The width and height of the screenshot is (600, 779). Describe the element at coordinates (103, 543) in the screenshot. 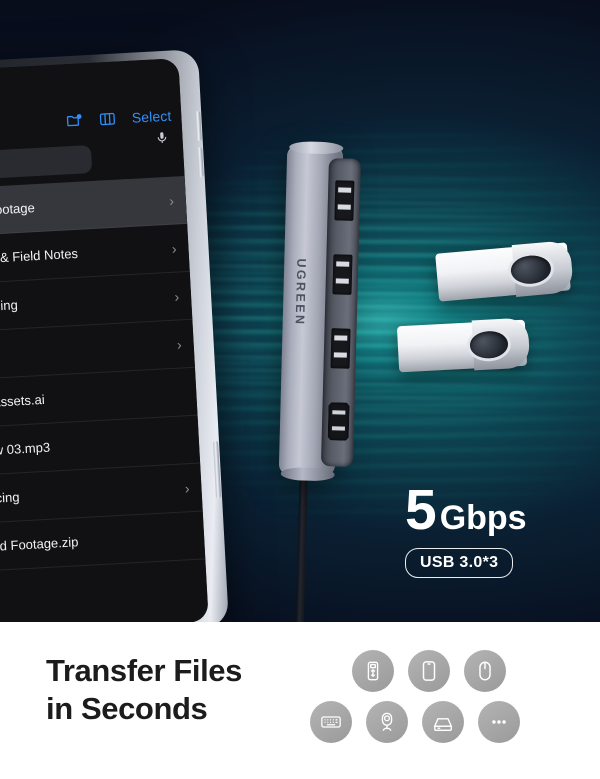

I see `list-item: zip Archived Footage.zip` at that location.